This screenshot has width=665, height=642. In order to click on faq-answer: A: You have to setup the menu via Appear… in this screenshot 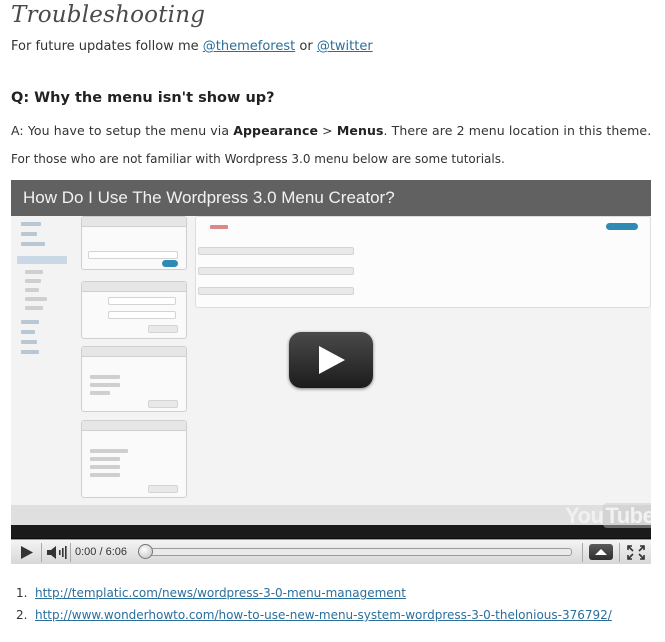, I will do `click(331, 130)`.